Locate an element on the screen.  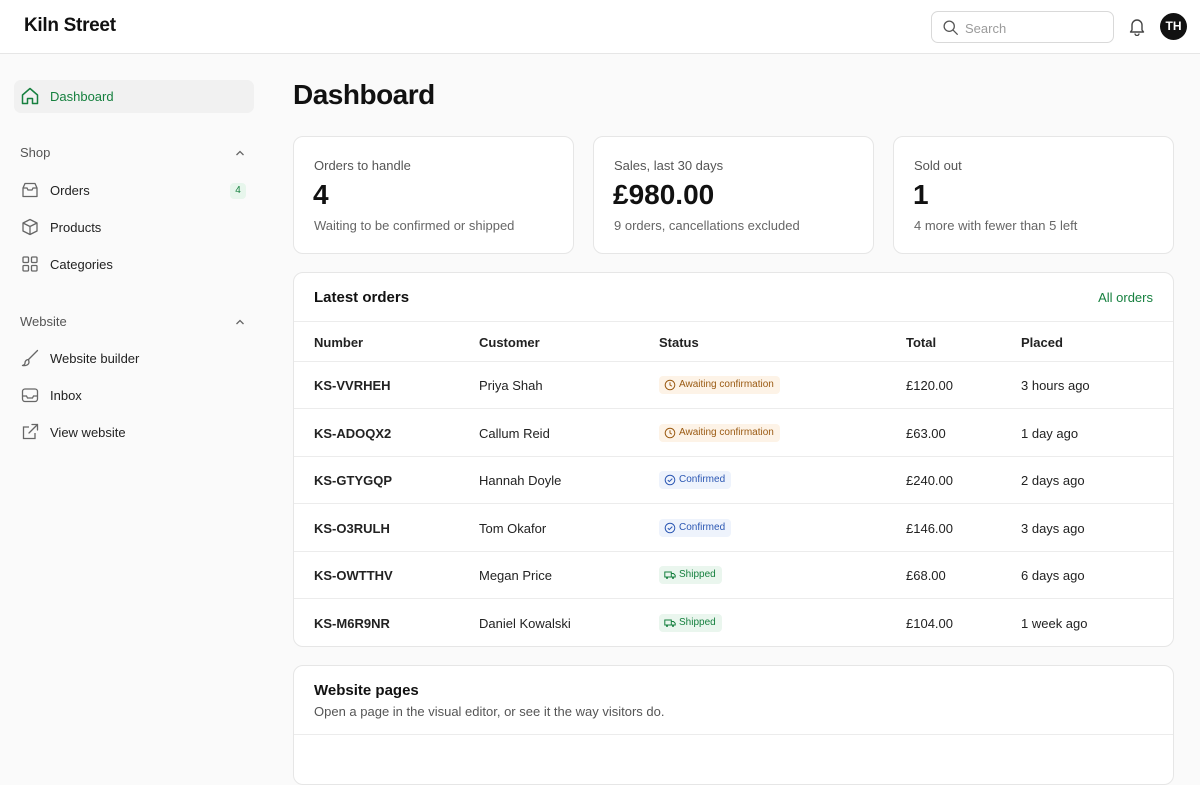
section-title: Website is located at coordinates (43, 321).